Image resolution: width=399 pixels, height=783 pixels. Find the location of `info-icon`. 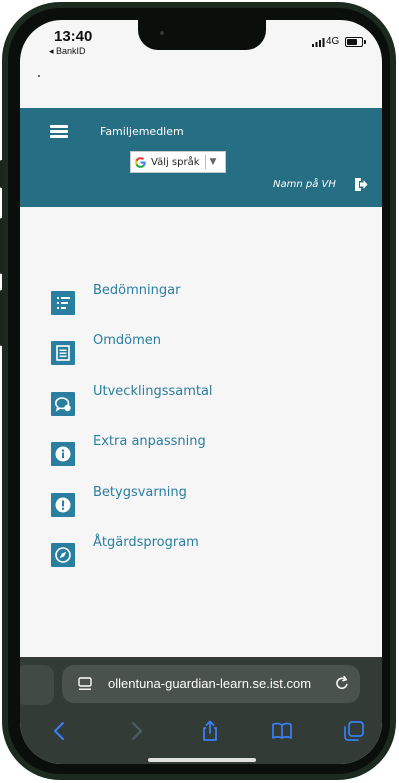

info-icon is located at coordinates (63, 454).